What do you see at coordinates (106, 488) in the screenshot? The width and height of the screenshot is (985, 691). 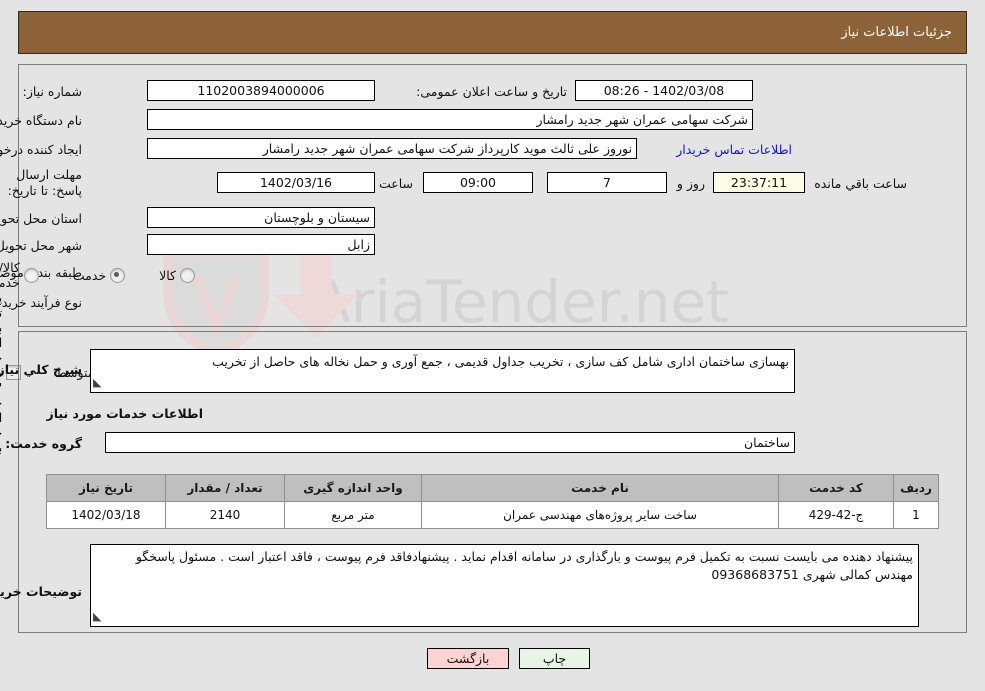 I see `col-need-date: تاریخ نیاز` at bounding box center [106, 488].